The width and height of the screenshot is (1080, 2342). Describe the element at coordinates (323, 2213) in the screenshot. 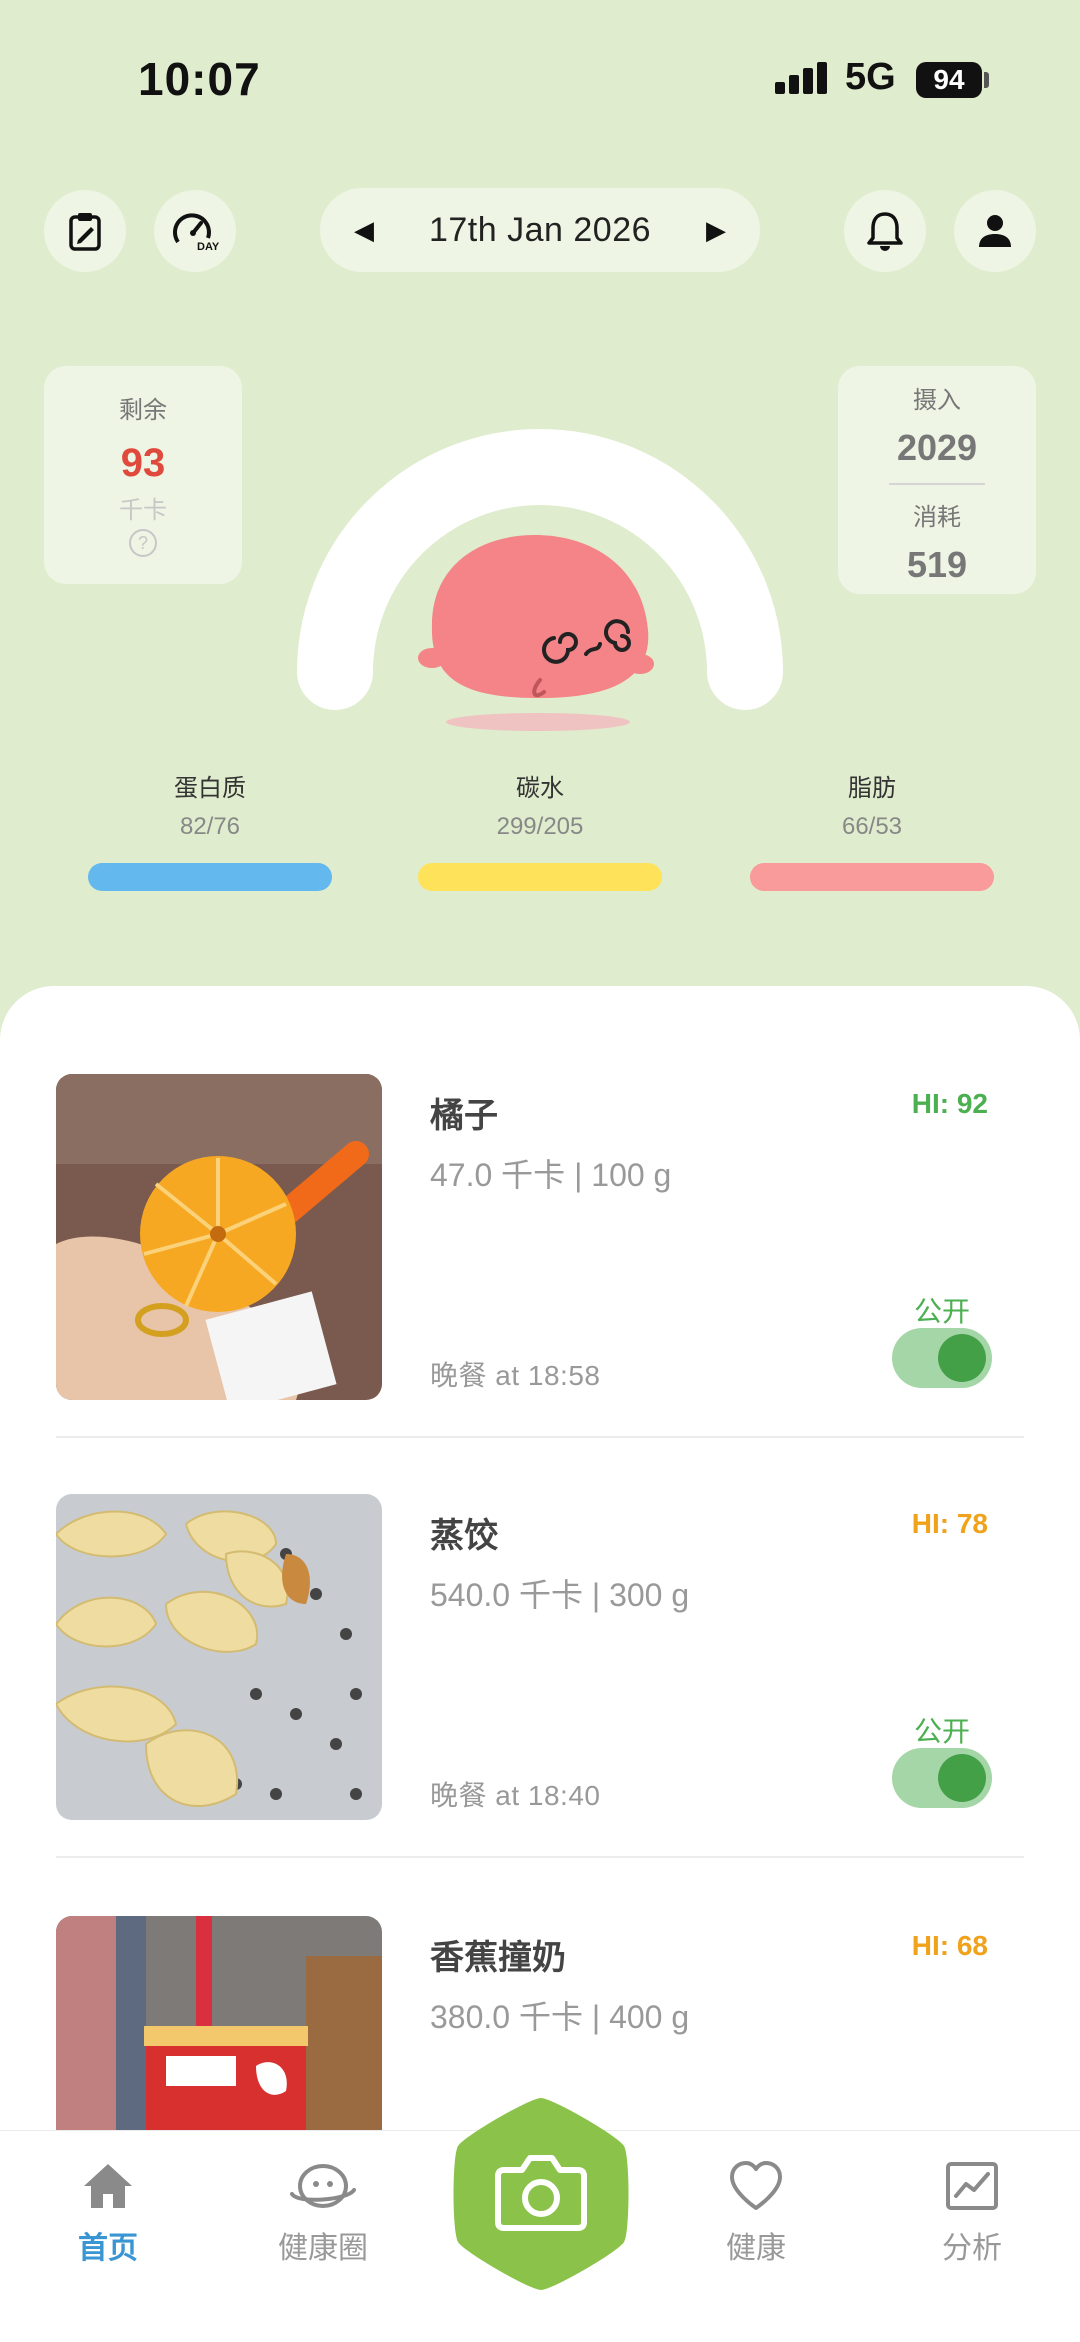

I see `tab-community: 健康圈` at that location.